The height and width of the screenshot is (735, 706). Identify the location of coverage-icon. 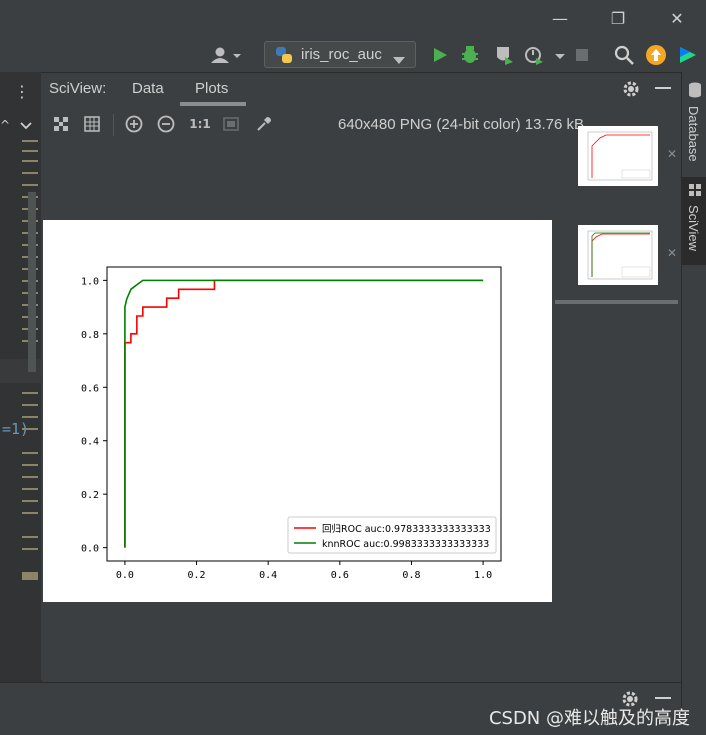
(504, 55).